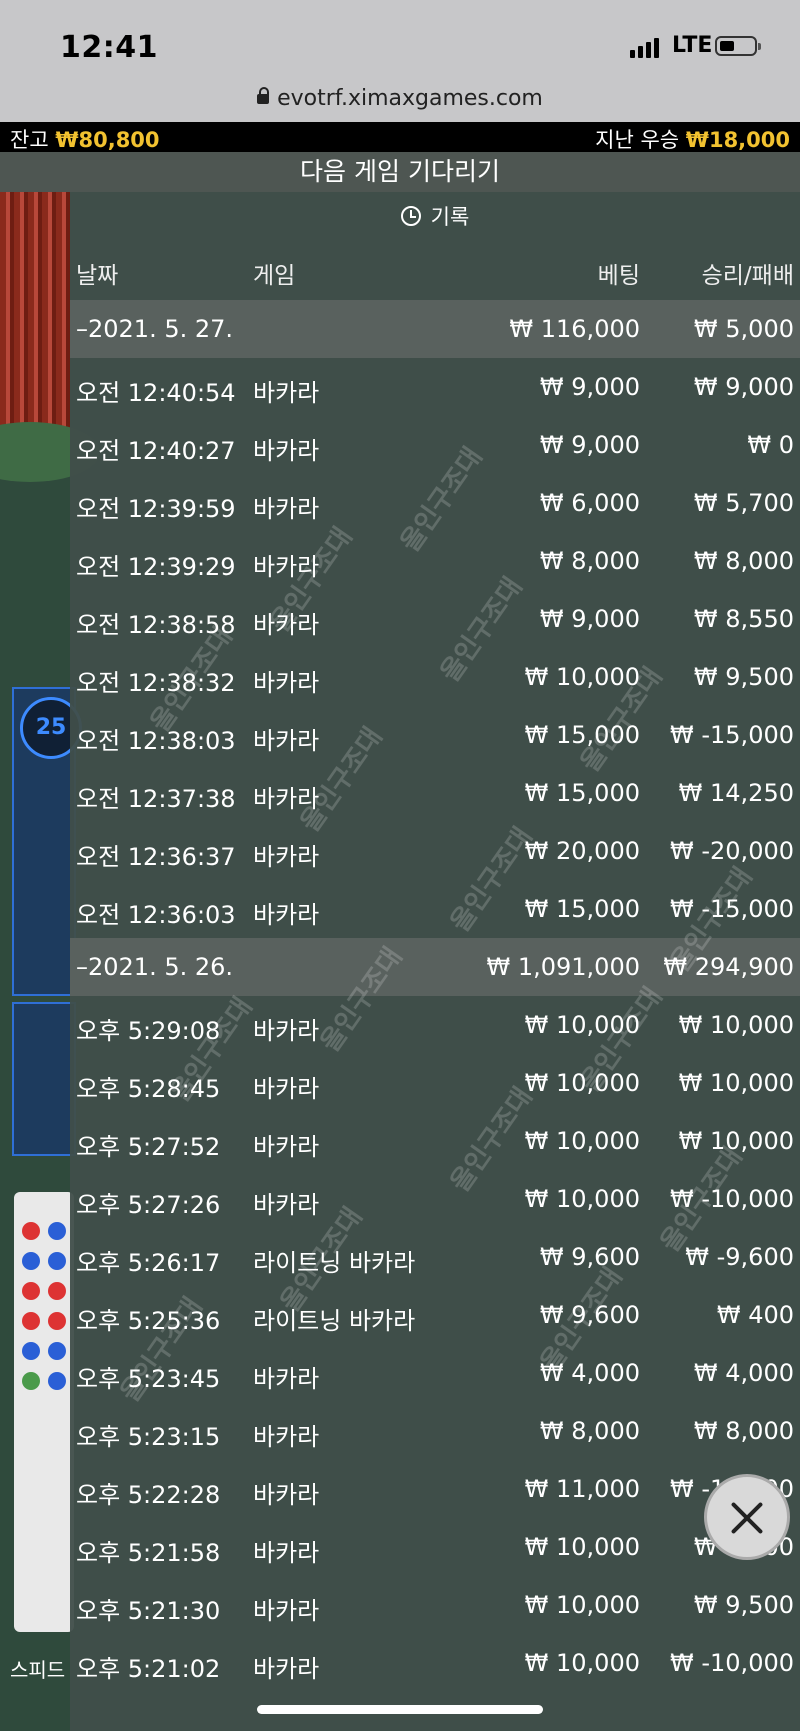 The width and height of the screenshot is (800, 1731). What do you see at coordinates (156, 567) in the screenshot?
I see `row-time: 오전 12:39:29` at bounding box center [156, 567].